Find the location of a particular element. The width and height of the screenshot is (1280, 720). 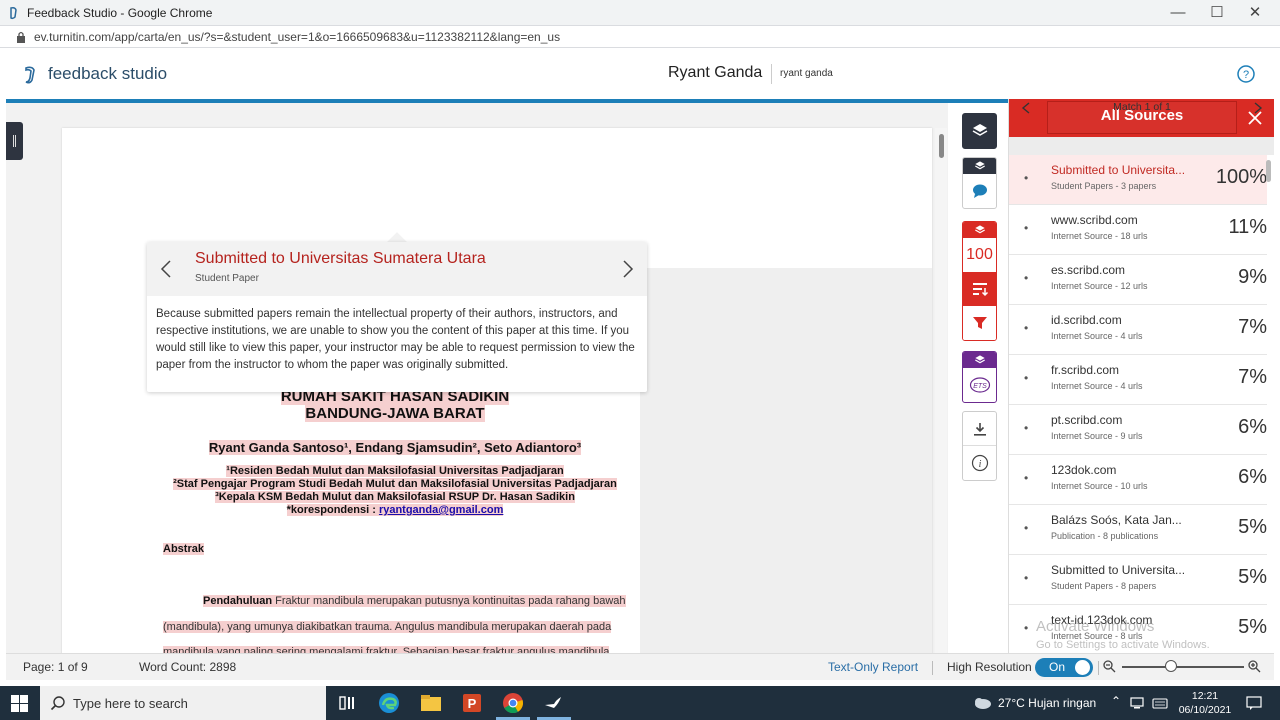

close-window-button: ✕ is located at coordinates (1255, 13).